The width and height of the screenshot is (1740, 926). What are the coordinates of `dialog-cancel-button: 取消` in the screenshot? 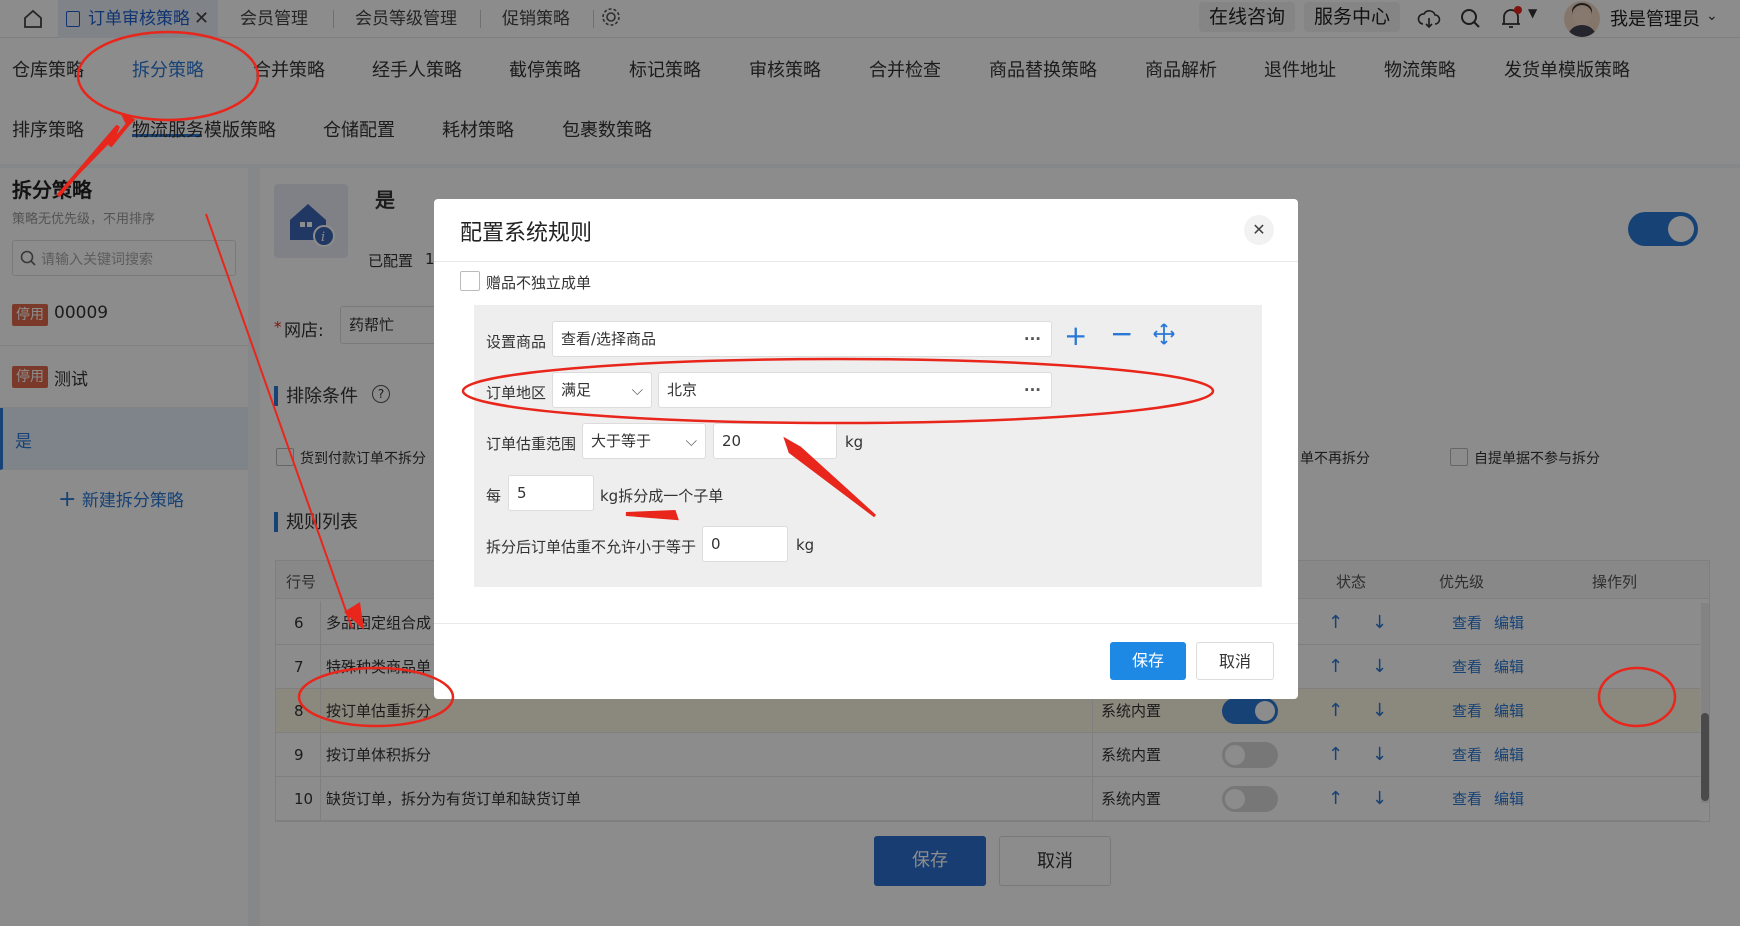 It's located at (1235, 661).